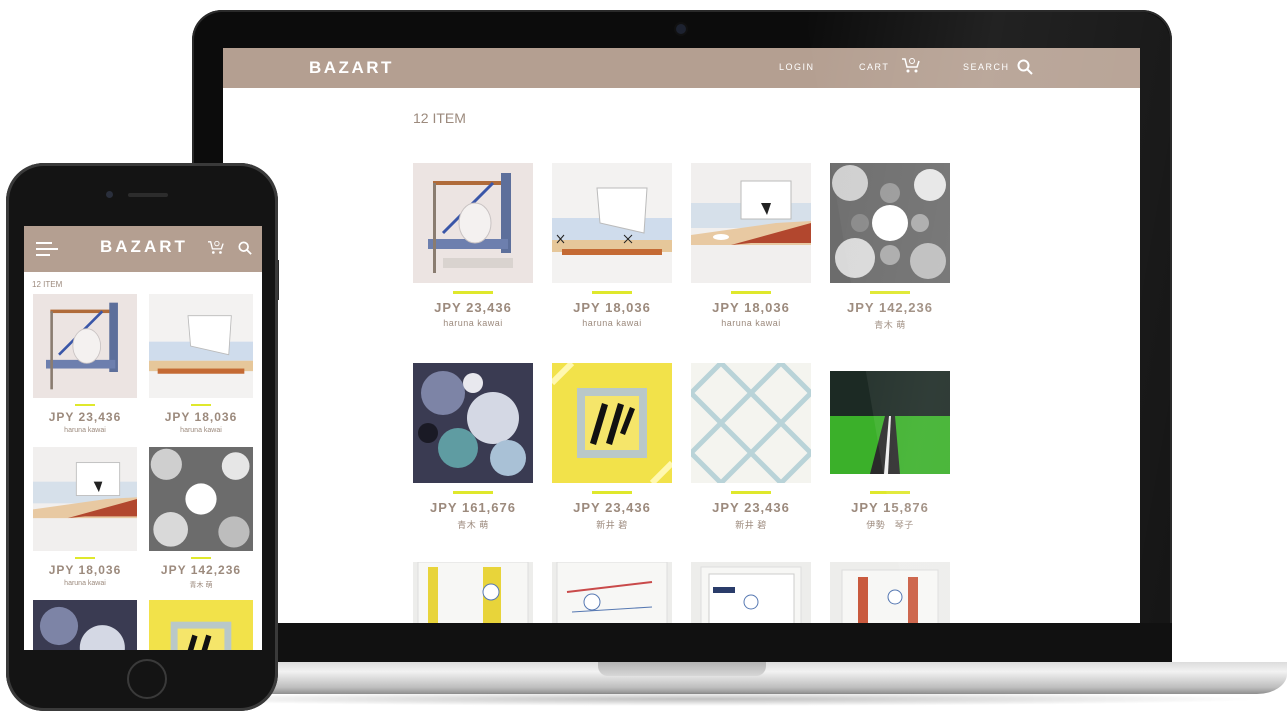 This screenshot has width=1287, height=711. What do you see at coordinates (682, 669) in the screenshot?
I see `laptop-notch` at bounding box center [682, 669].